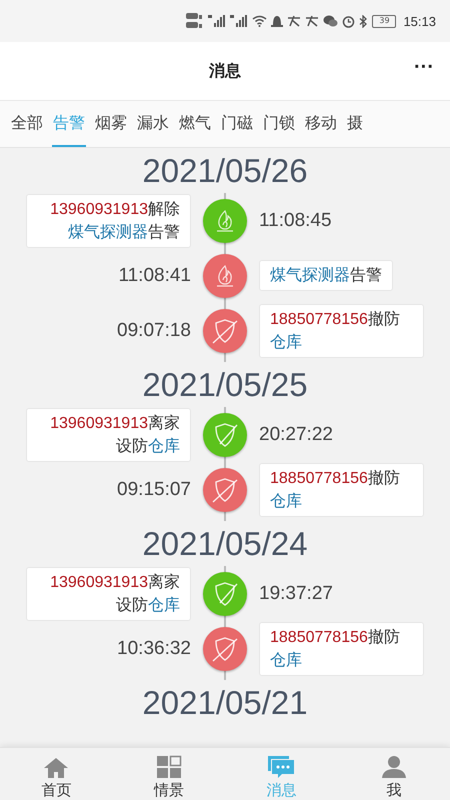 Image resolution: width=450 pixels, height=800 pixels. What do you see at coordinates (349, 21) in the screenshot?
I see `alarm-icon` at bounding box center [349, 21].